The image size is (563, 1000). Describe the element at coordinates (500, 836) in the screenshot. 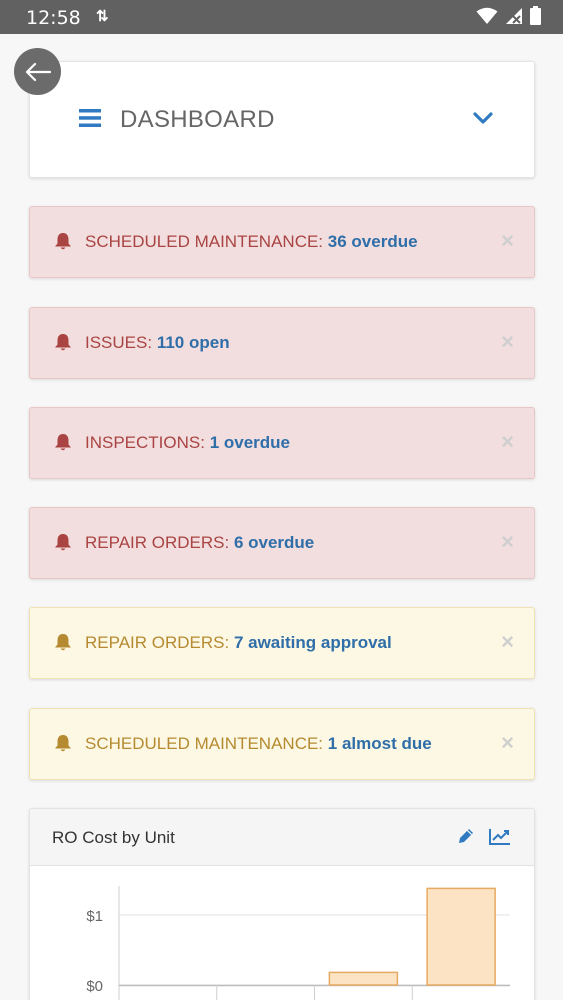

I see `line-chart-icon` at that location.